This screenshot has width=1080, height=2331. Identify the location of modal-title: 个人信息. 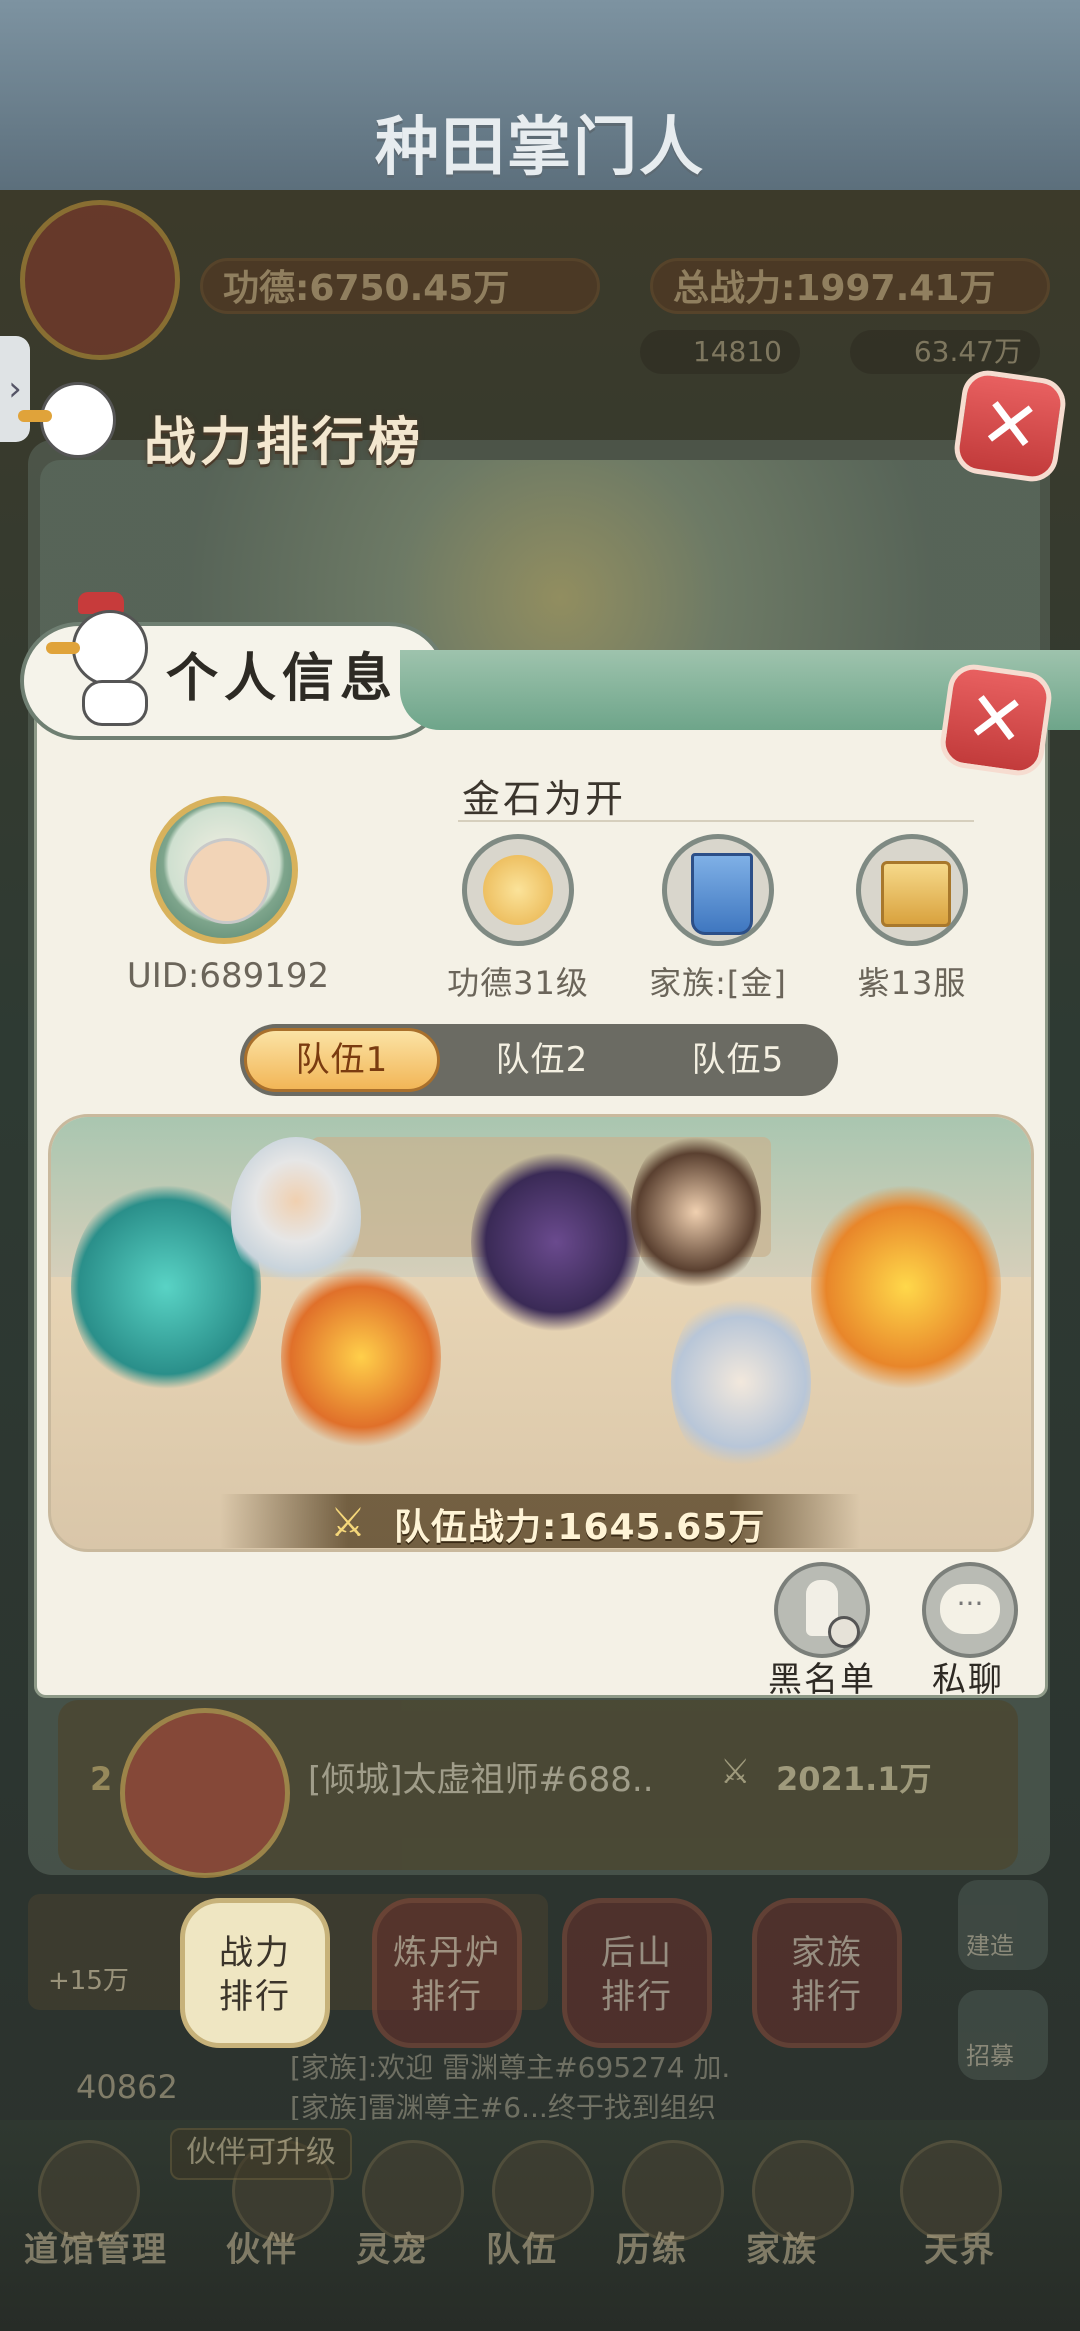
(282, 679).